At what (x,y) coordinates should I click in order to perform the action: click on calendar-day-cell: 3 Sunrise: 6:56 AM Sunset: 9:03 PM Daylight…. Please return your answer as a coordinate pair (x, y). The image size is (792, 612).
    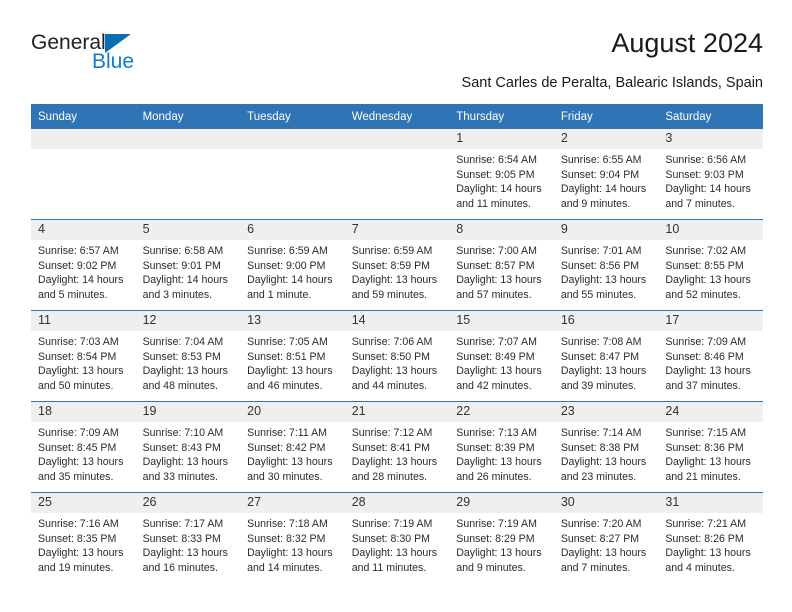
    Looking at the image, I should click on (710, 174).